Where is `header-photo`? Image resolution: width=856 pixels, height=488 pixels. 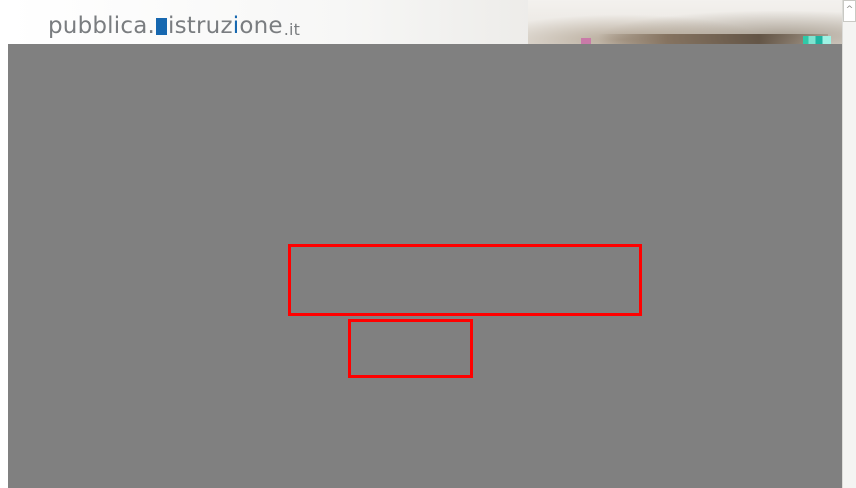
header-photo is located at coordinates (685, 22).